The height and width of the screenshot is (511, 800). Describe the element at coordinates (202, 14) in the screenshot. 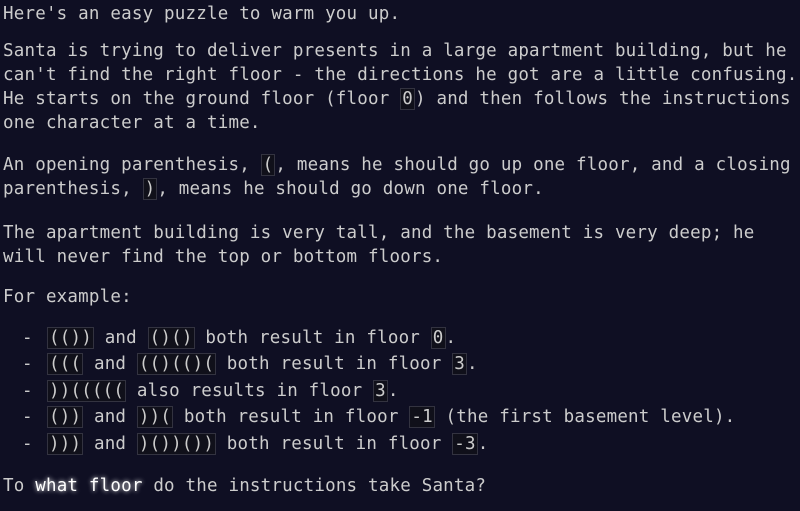

I see `intro-paragraph: Here's an easy puzzle to warm you up.` at that location.